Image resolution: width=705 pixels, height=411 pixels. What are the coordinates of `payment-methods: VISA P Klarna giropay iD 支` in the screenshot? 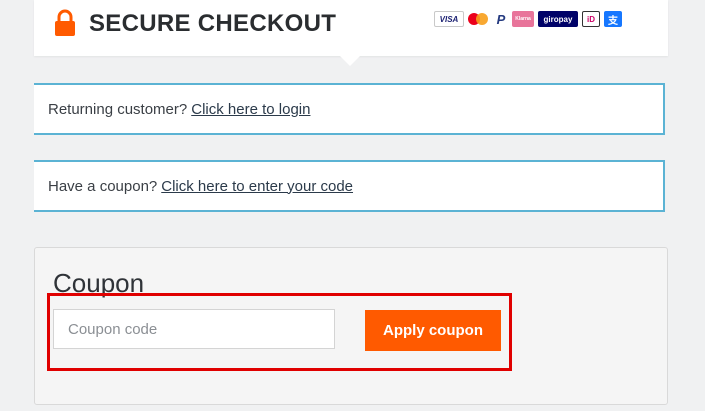 It's located at (528, 19).